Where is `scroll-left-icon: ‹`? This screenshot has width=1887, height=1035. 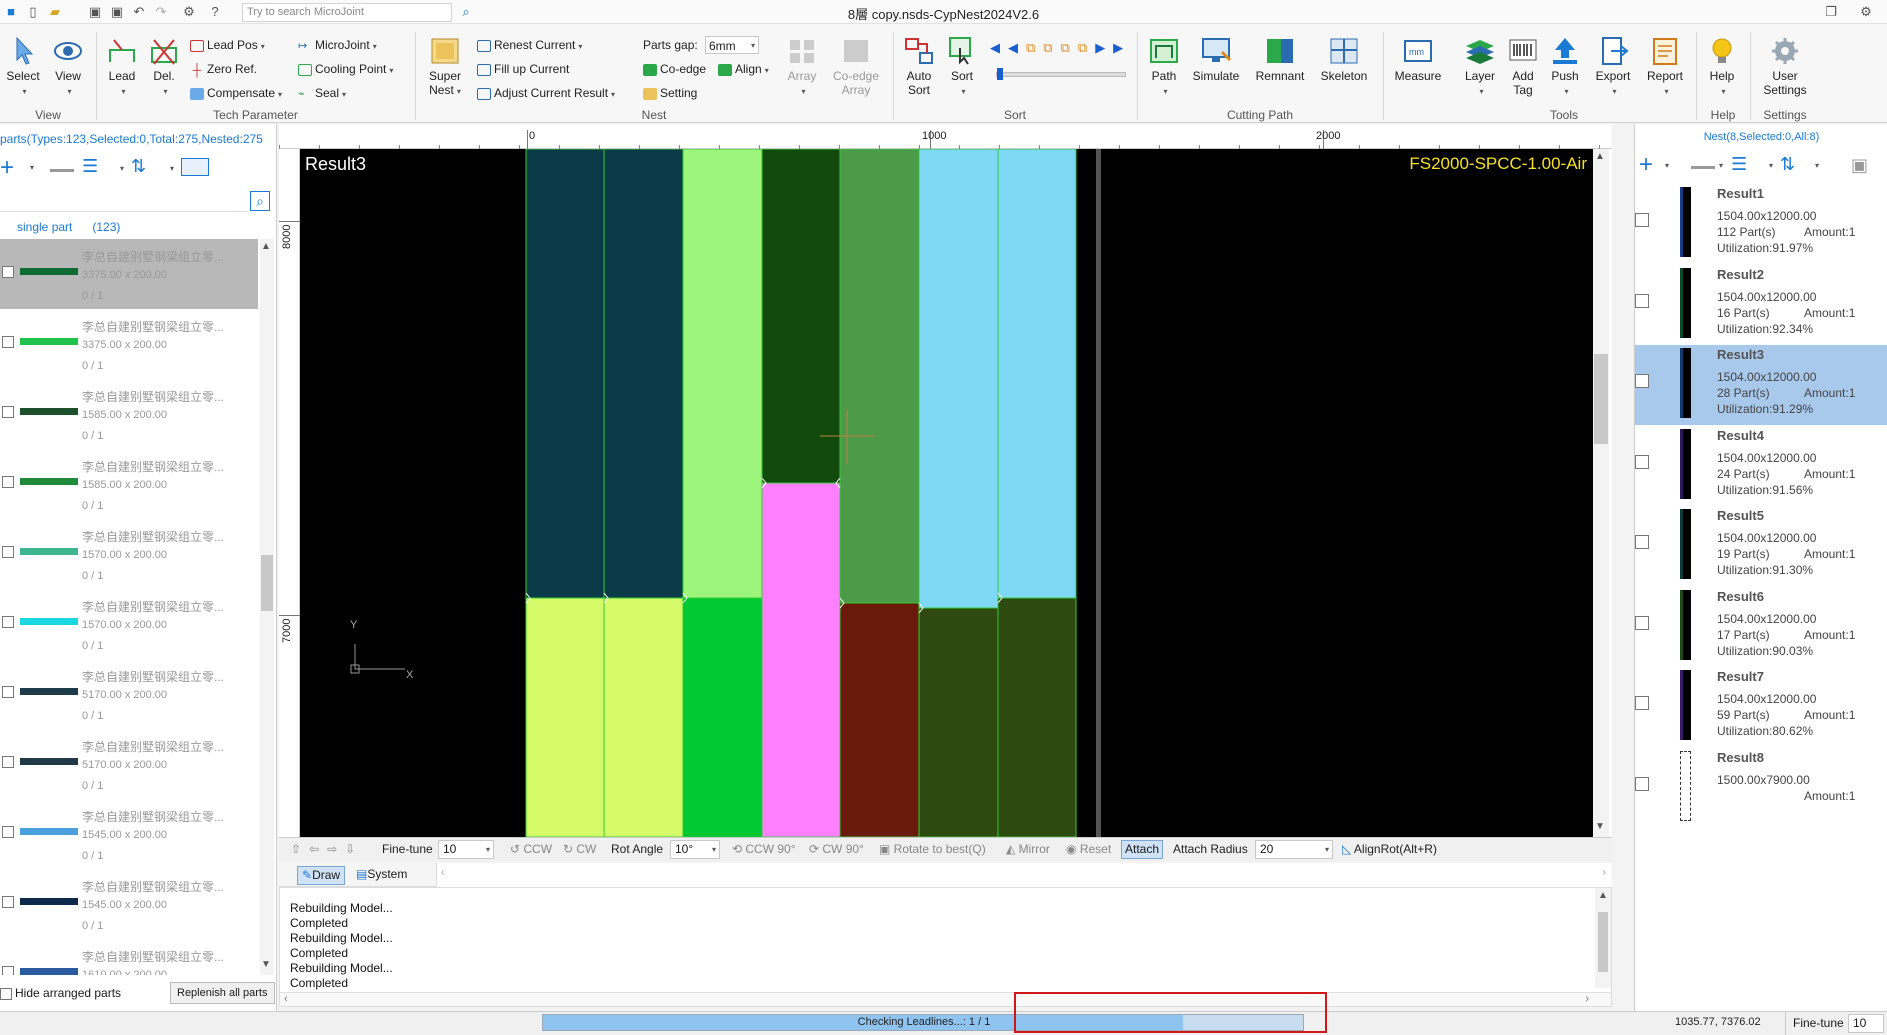
scroll-left-icon: ‹ is located at coordinates (442, 872).